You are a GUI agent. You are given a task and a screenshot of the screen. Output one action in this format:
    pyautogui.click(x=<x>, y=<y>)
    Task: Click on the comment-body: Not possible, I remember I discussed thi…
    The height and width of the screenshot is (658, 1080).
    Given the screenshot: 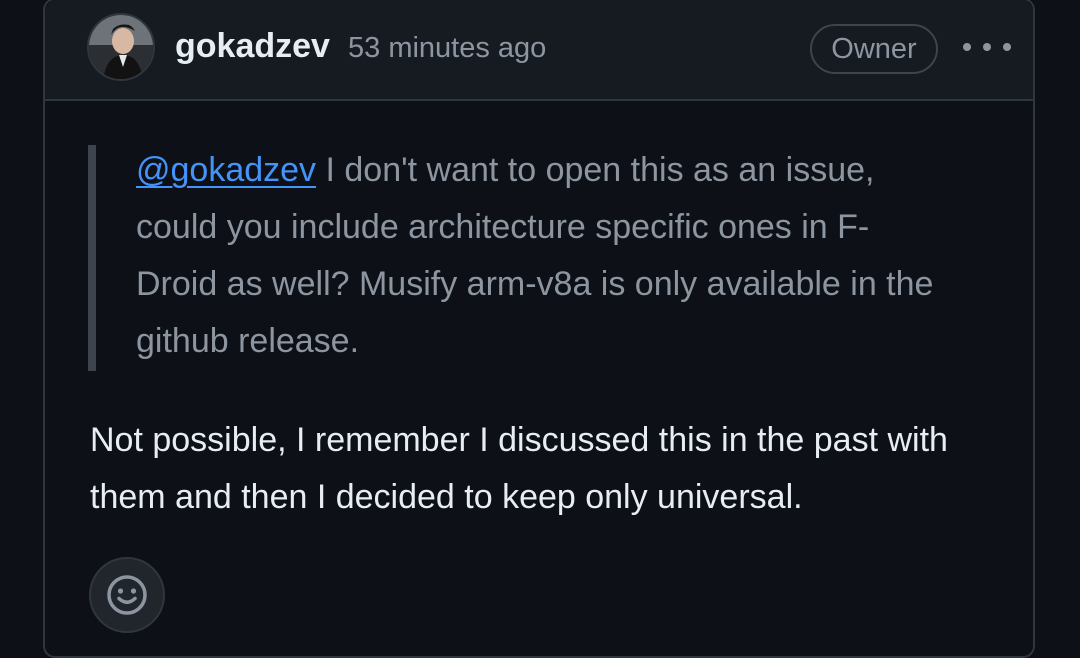 What is the action you would take?
    pyautogui.click(x=519, y=468)
    